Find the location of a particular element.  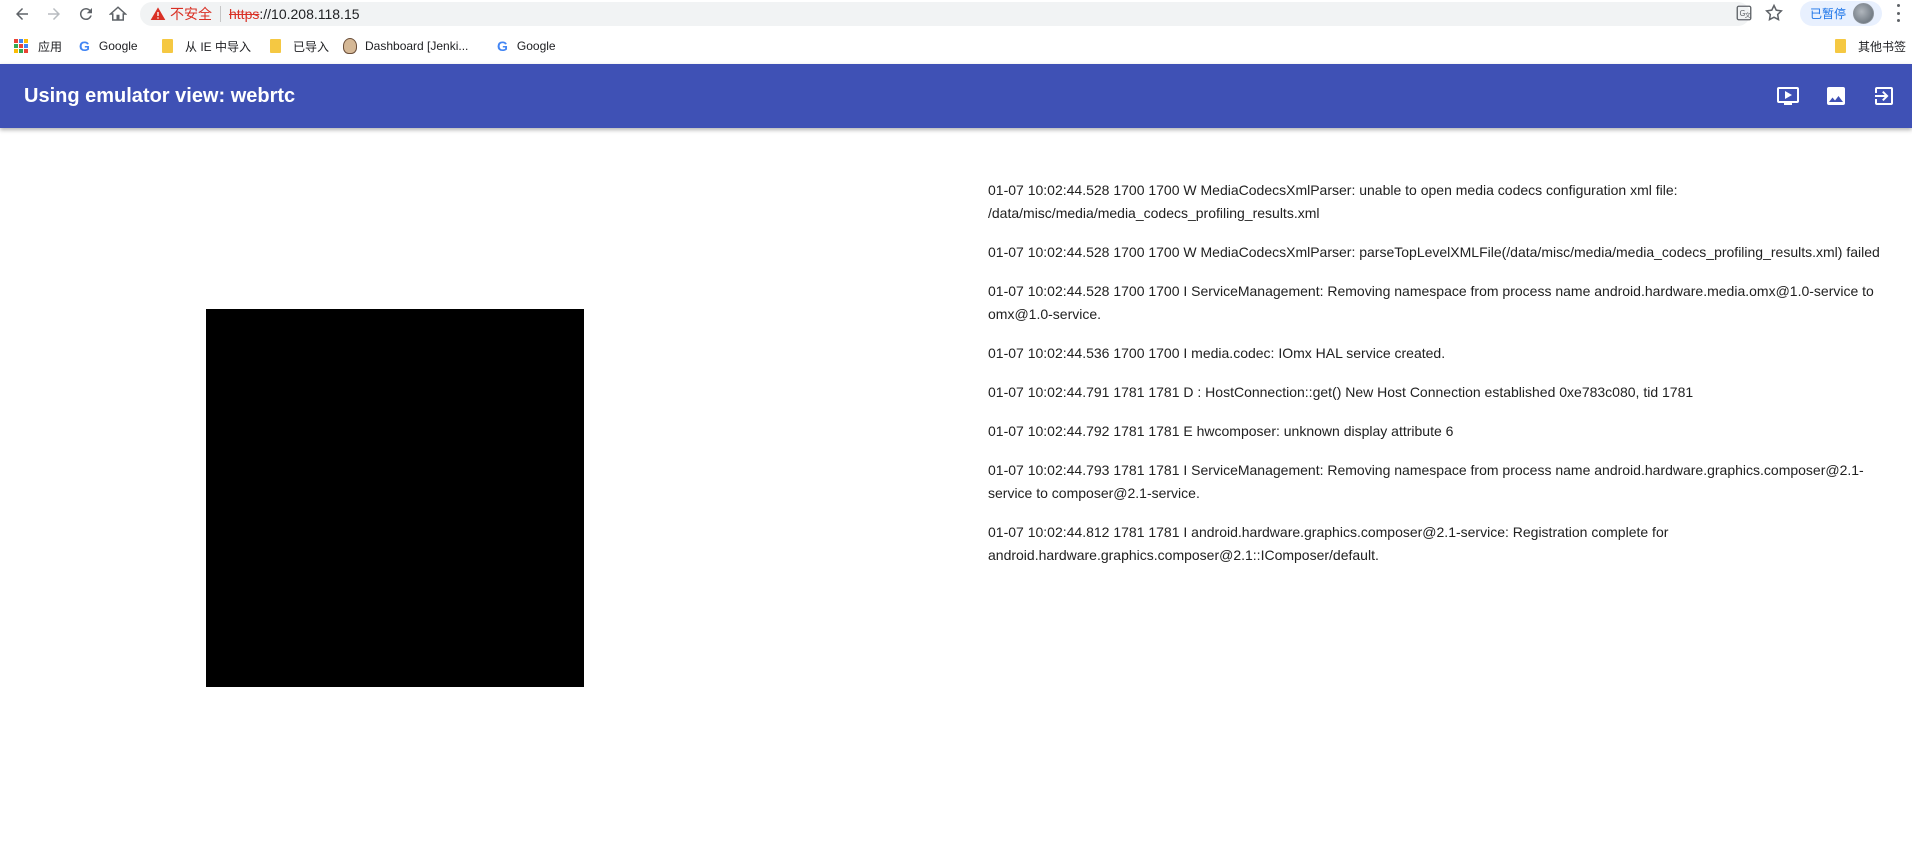

other-bookmarks-label: 其他书签 is located at coordinates (1882, 46).